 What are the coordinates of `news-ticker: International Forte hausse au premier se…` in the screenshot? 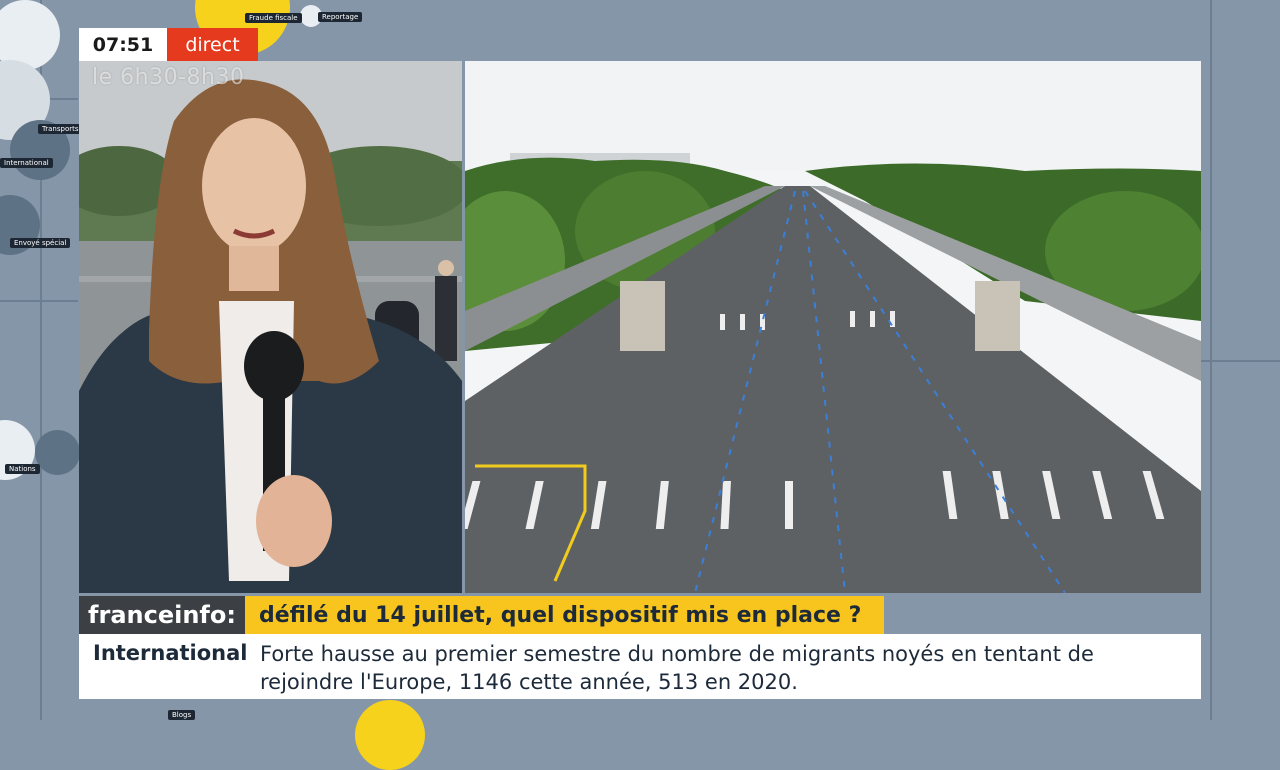 It's located at (640, 666).